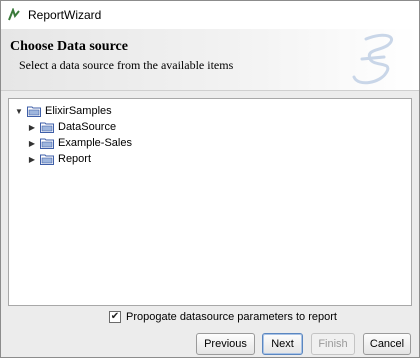 This screenshot has height=358, width=420. I want to click on elixir-logo-watermark-icon, so click(373, 59).